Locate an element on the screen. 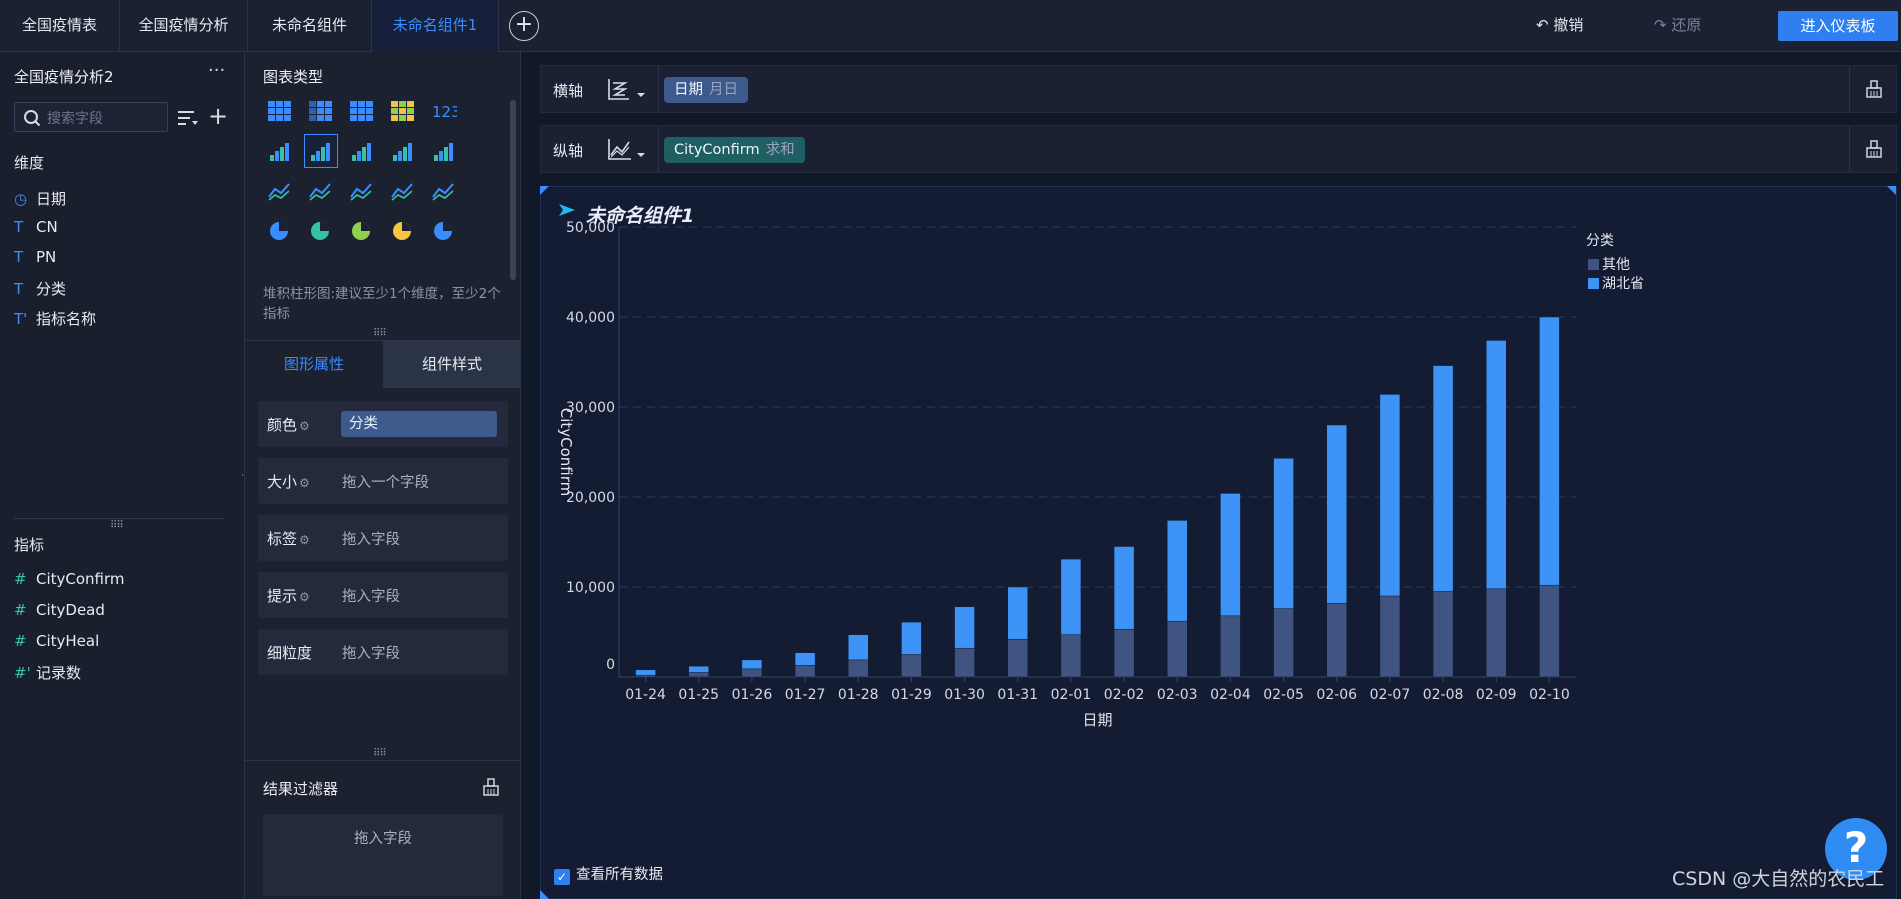 This screenshot has height=899, width=1901. drop-placeholder: 拖入字段 is located at coordinates (371, 540).